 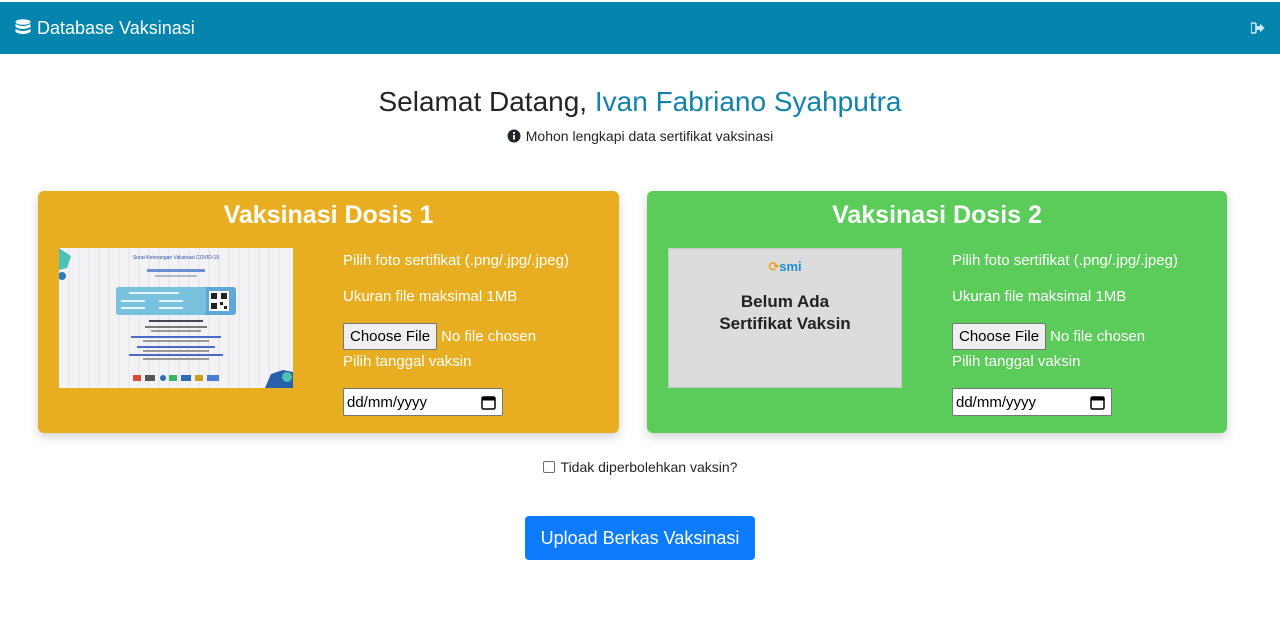 What do you see at coordinates (176, 258) in the screenshot?
I see `certificate-title: Surat Keterangan Vaksinasi COVID-19` at bounding box center [176, 258].